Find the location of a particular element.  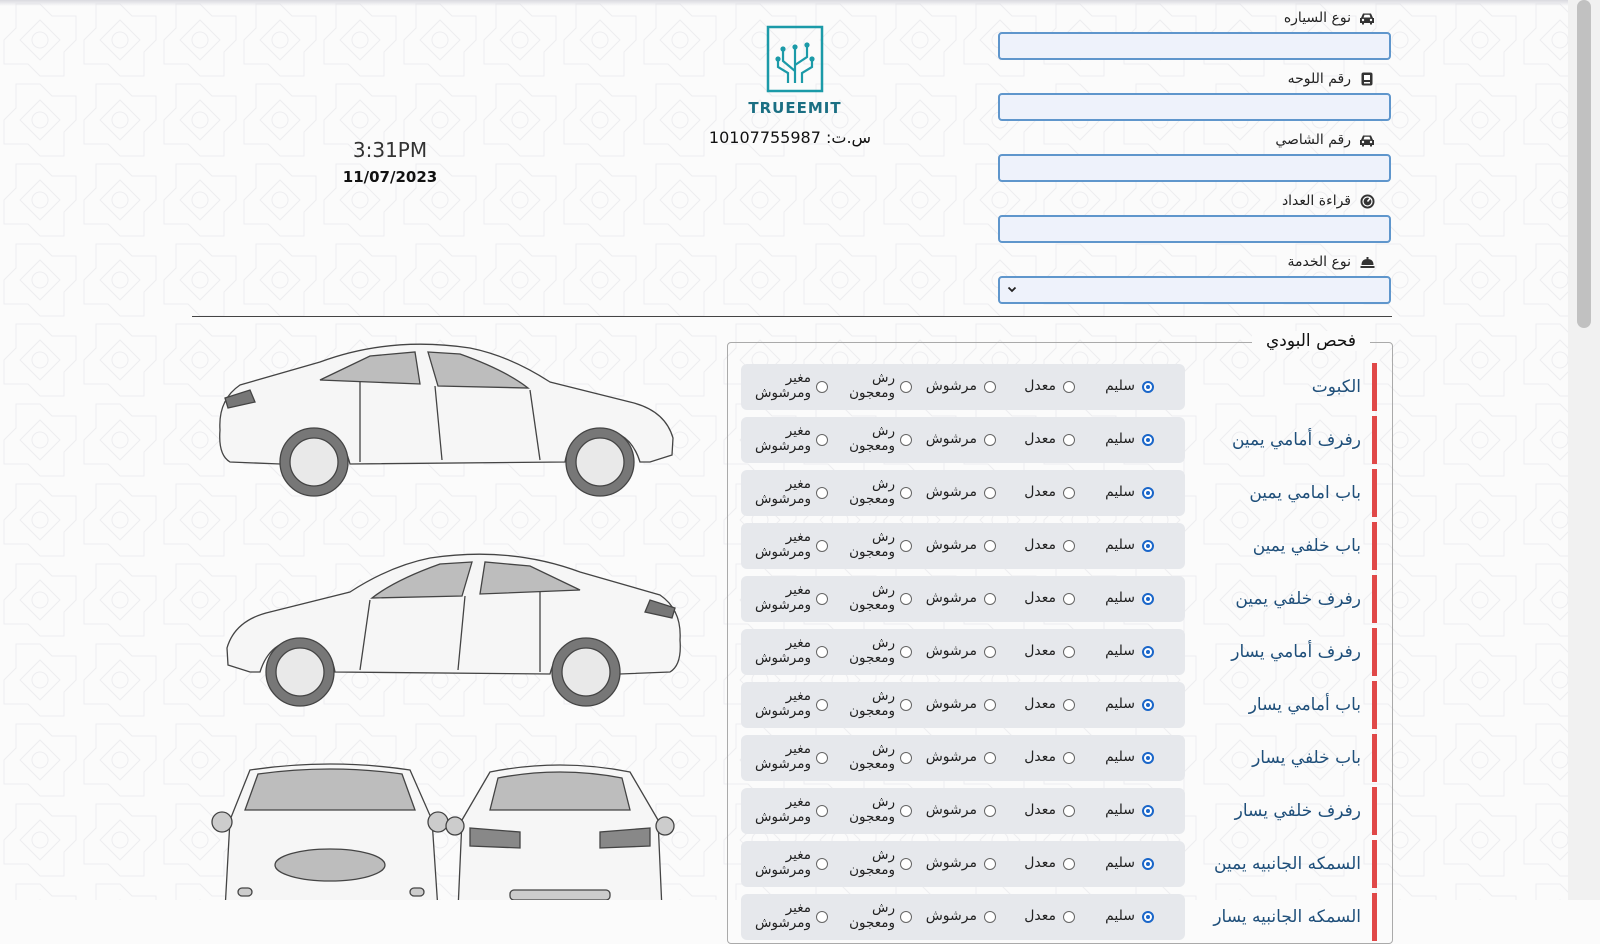

chassis-number-input is located at coordinates (1194, 168).